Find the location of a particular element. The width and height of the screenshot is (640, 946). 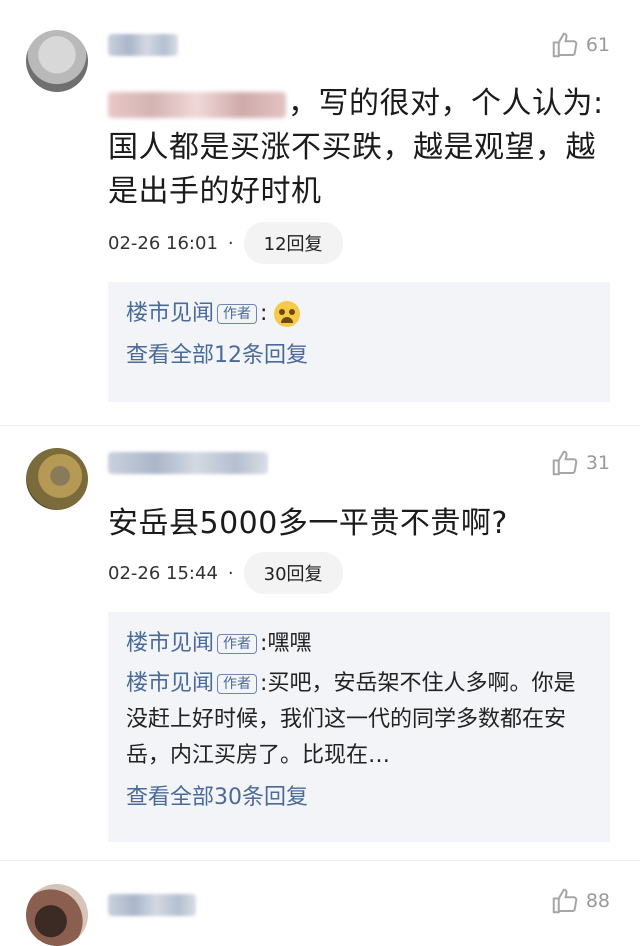

comment-meta: 02-26 15:44 · 30回复 is located at coordinates (225, 573).